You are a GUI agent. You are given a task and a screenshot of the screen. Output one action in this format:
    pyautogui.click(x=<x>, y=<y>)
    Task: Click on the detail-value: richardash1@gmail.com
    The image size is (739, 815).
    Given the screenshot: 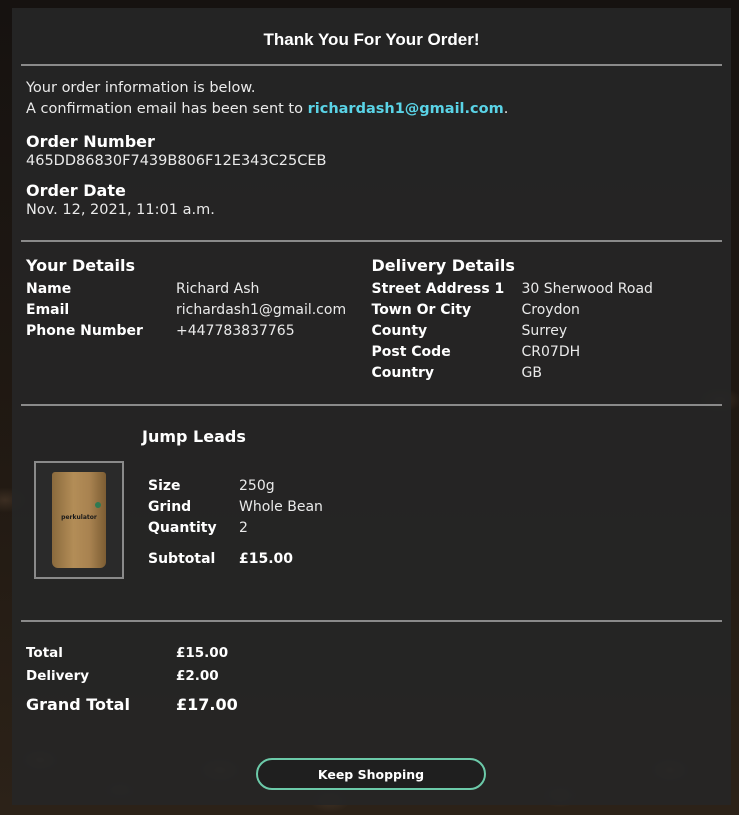 What is the action you would take?
    pyautogui.click(x=261, y=310)
    